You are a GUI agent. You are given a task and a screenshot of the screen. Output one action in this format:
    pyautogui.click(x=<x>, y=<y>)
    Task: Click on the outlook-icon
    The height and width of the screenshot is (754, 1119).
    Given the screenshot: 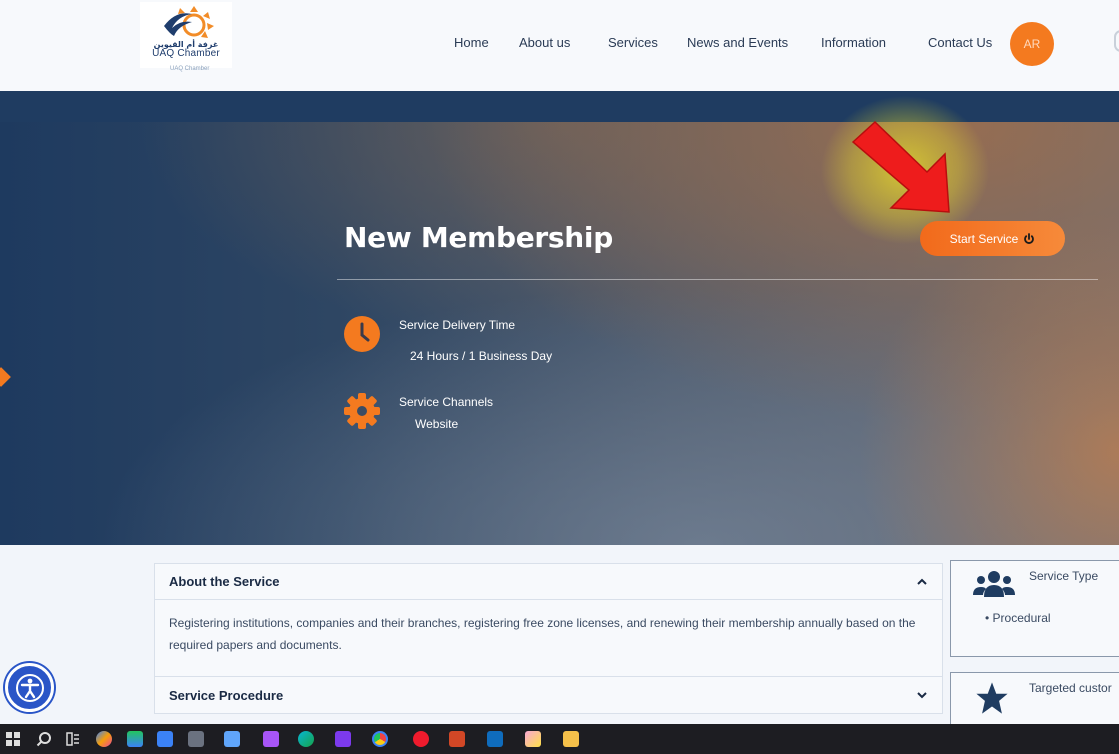 What is the action you would take?
    pyautogui.click(x=495, y=739)
    